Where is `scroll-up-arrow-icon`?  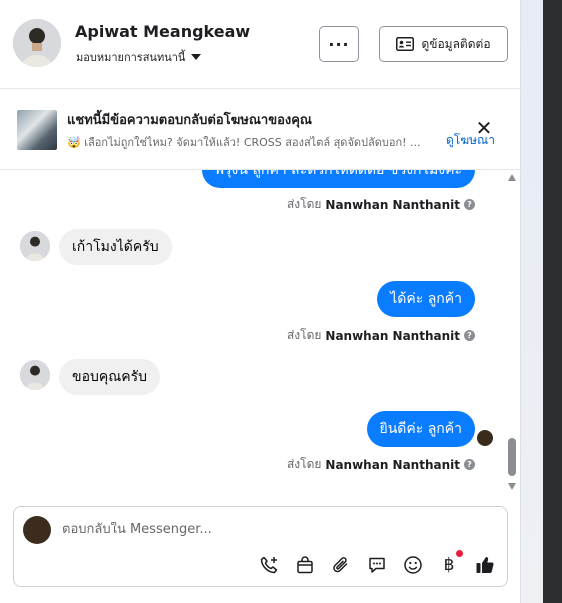
scroll-up-arrow-icon is located at coordinates (512, 177).